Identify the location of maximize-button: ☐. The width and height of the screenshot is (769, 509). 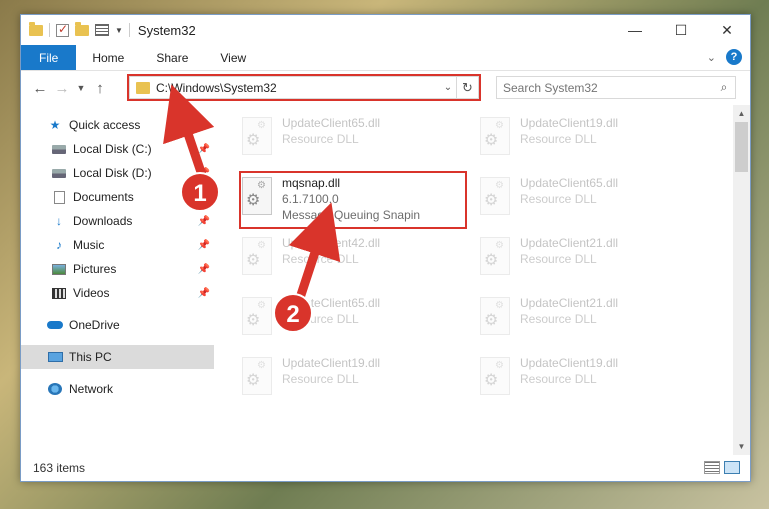
(681, 30).